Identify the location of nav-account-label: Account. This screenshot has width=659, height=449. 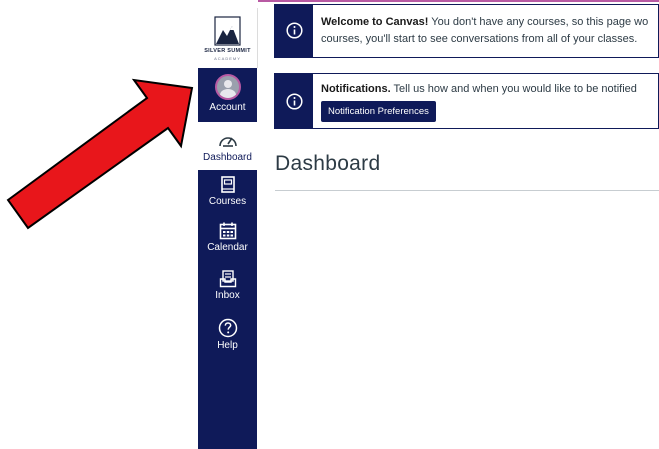
(227, 107).